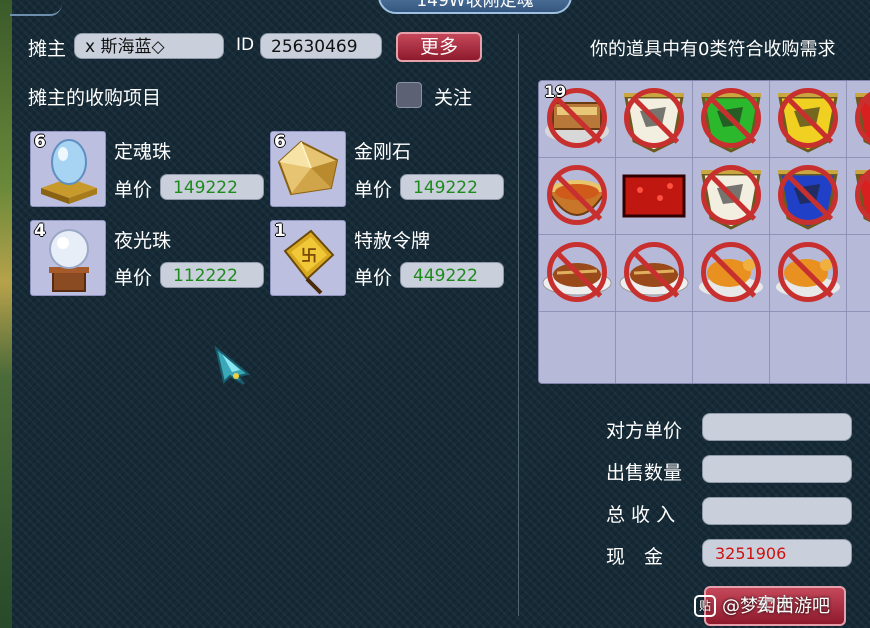 The height and width of the screenshot is (628, 870). I want to click on red-brick-icon, so click(654, 196).